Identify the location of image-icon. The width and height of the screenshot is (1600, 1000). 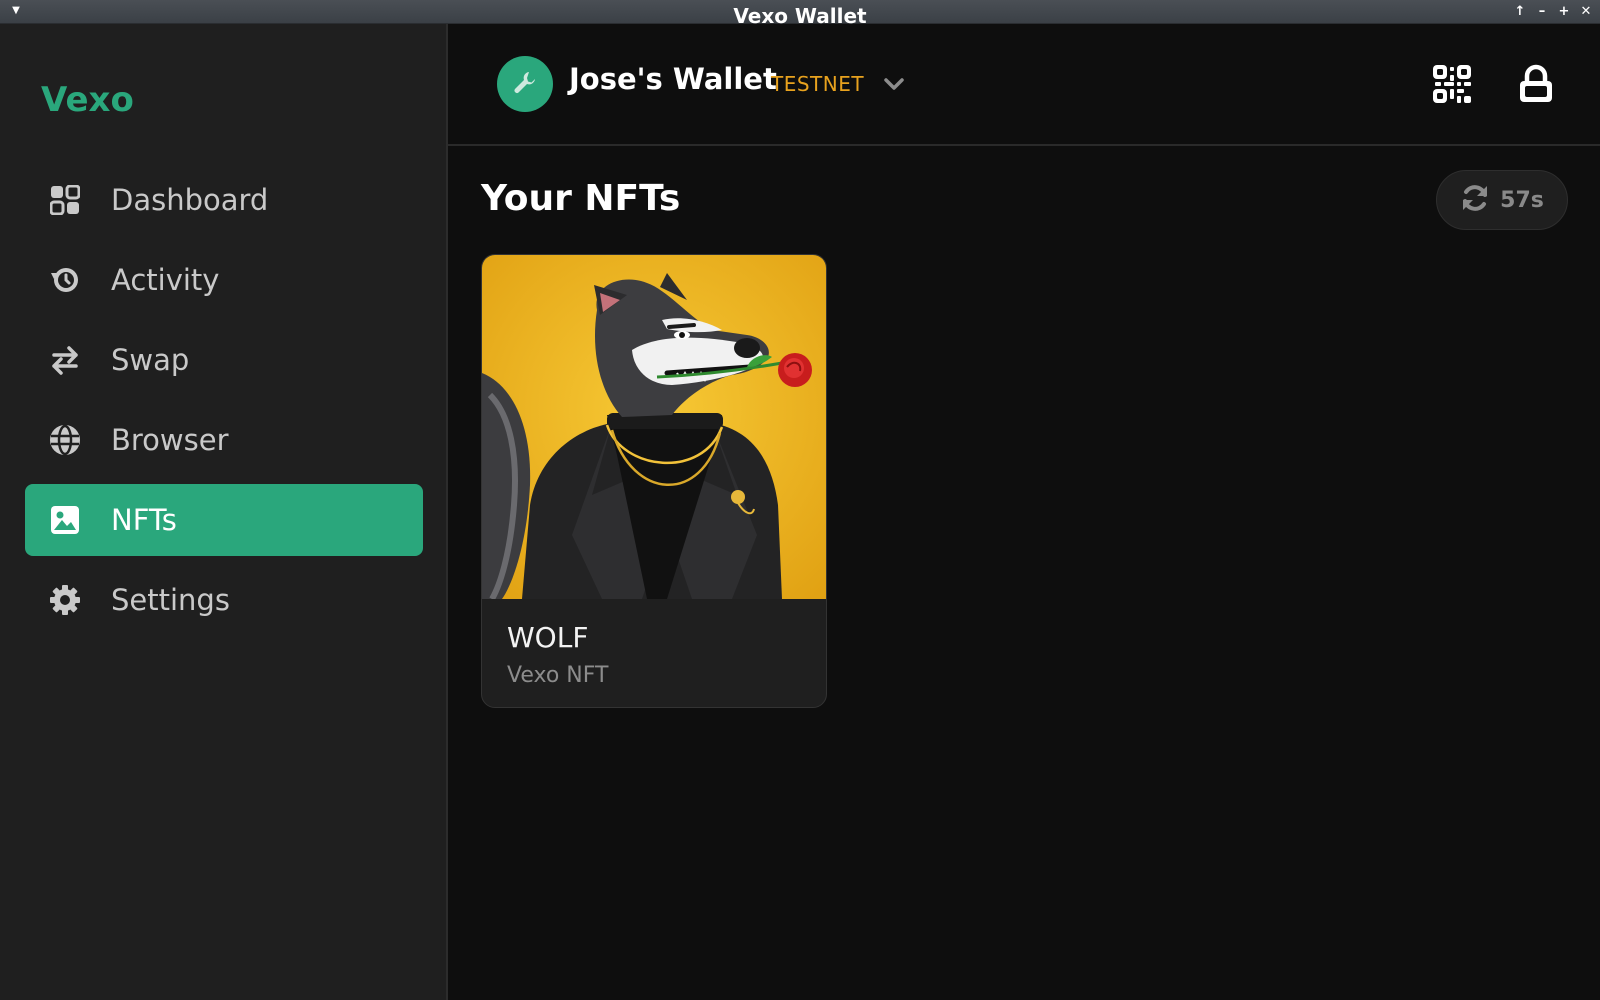
(65, 520).